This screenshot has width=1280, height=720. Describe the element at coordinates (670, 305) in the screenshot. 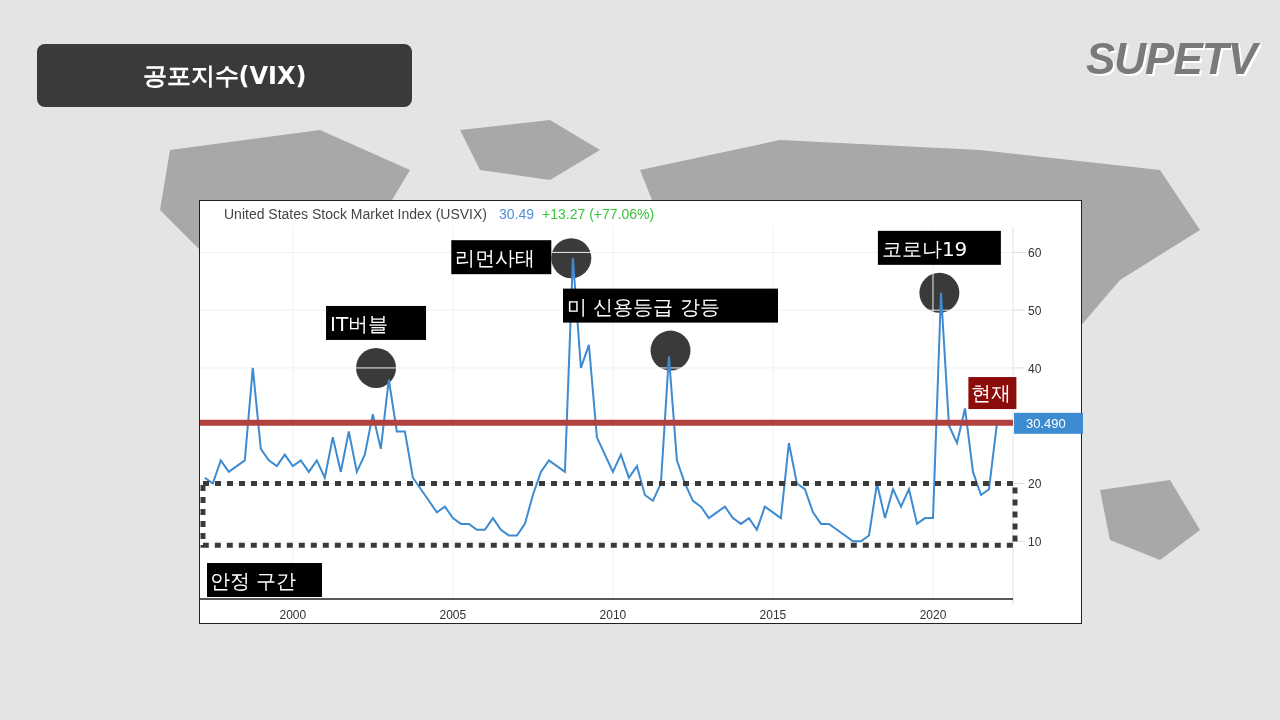

I see `event-label: 미 신용등급 강등` at that location.